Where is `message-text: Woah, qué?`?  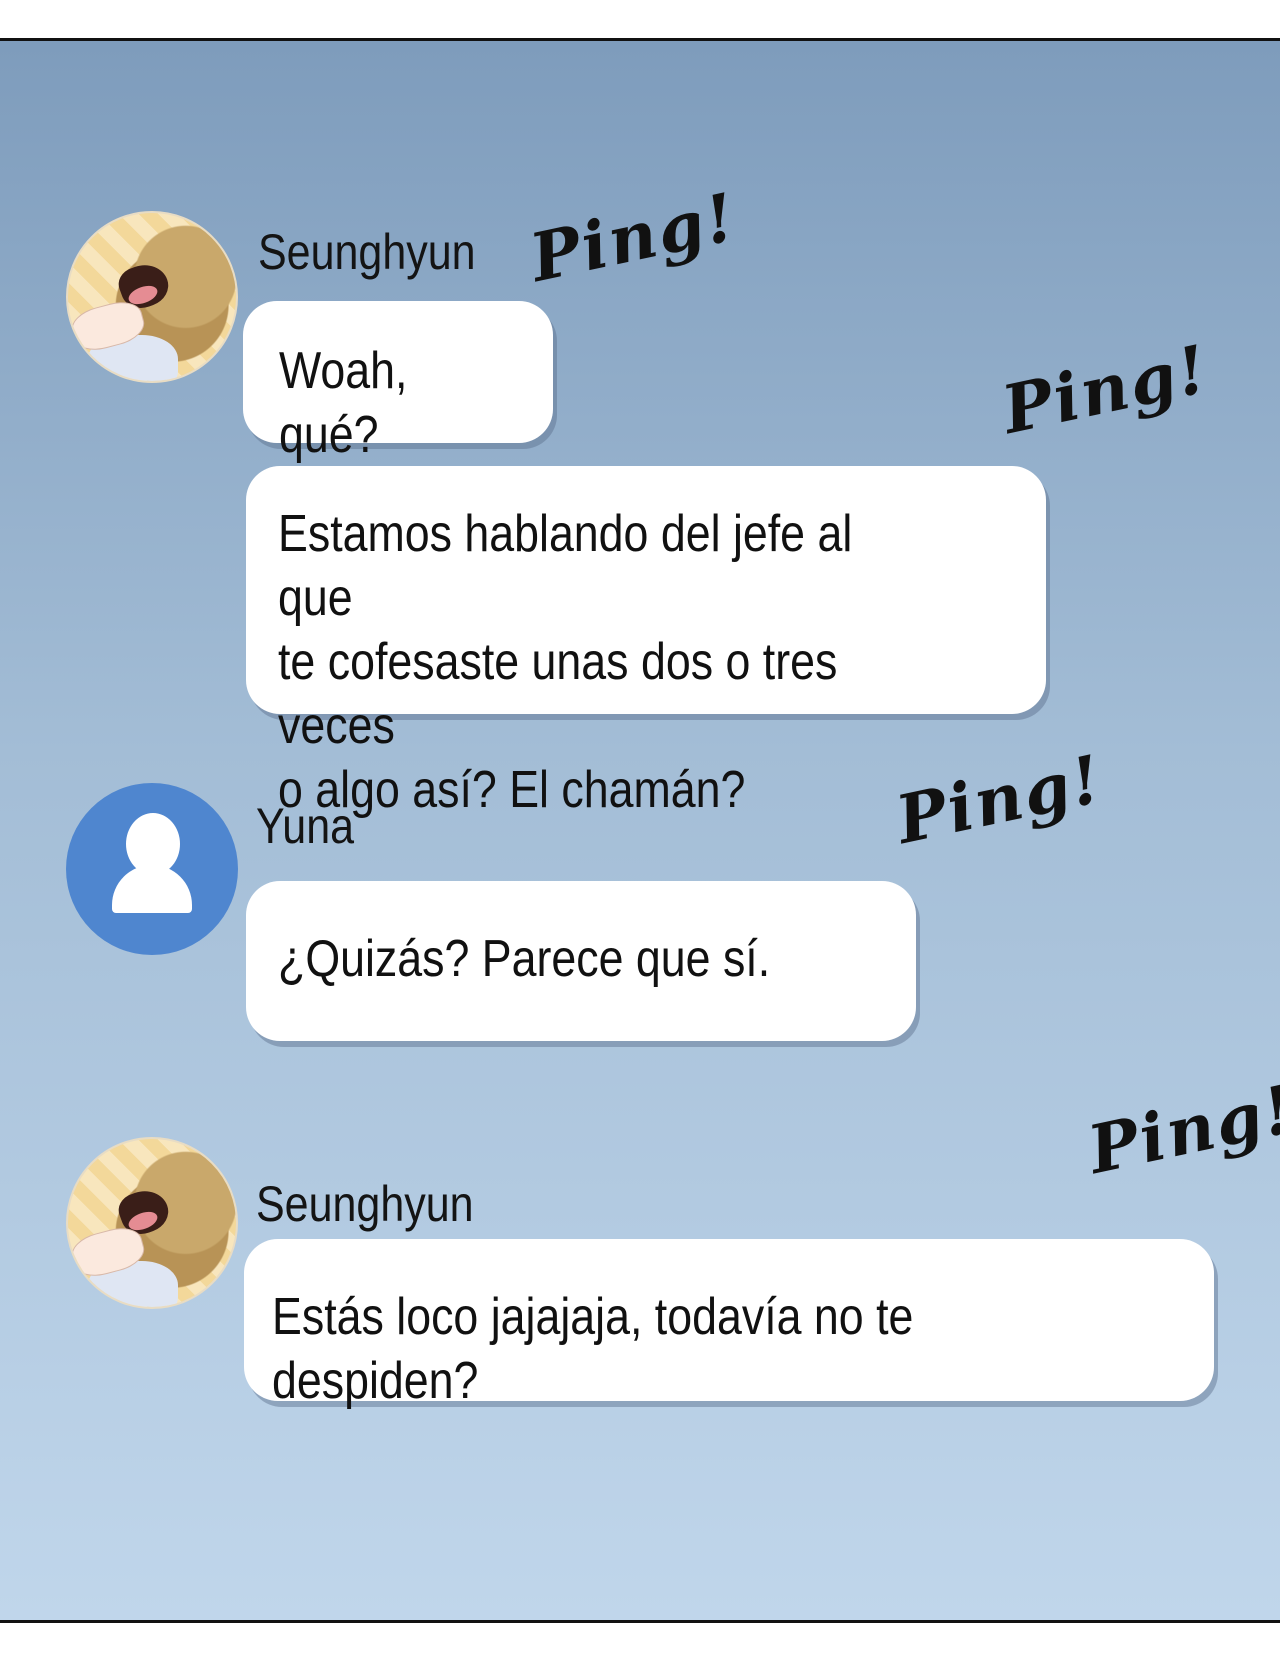 message-text: Woah, qué? is located at coordinates (343, 403).